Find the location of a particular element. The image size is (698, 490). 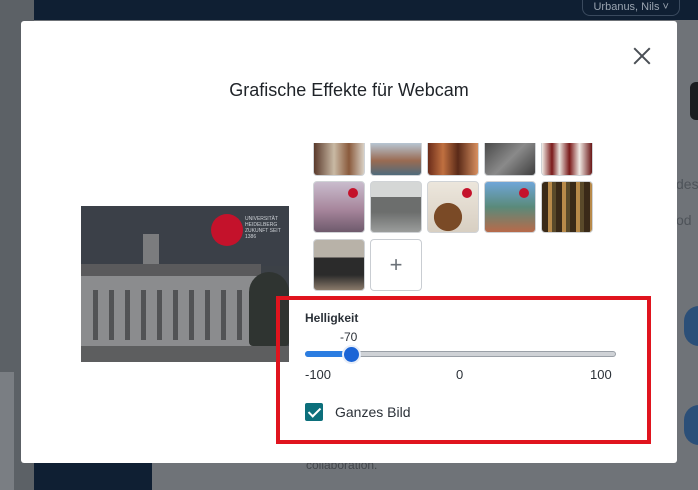

close-icon is located at coordinates (642, 56).